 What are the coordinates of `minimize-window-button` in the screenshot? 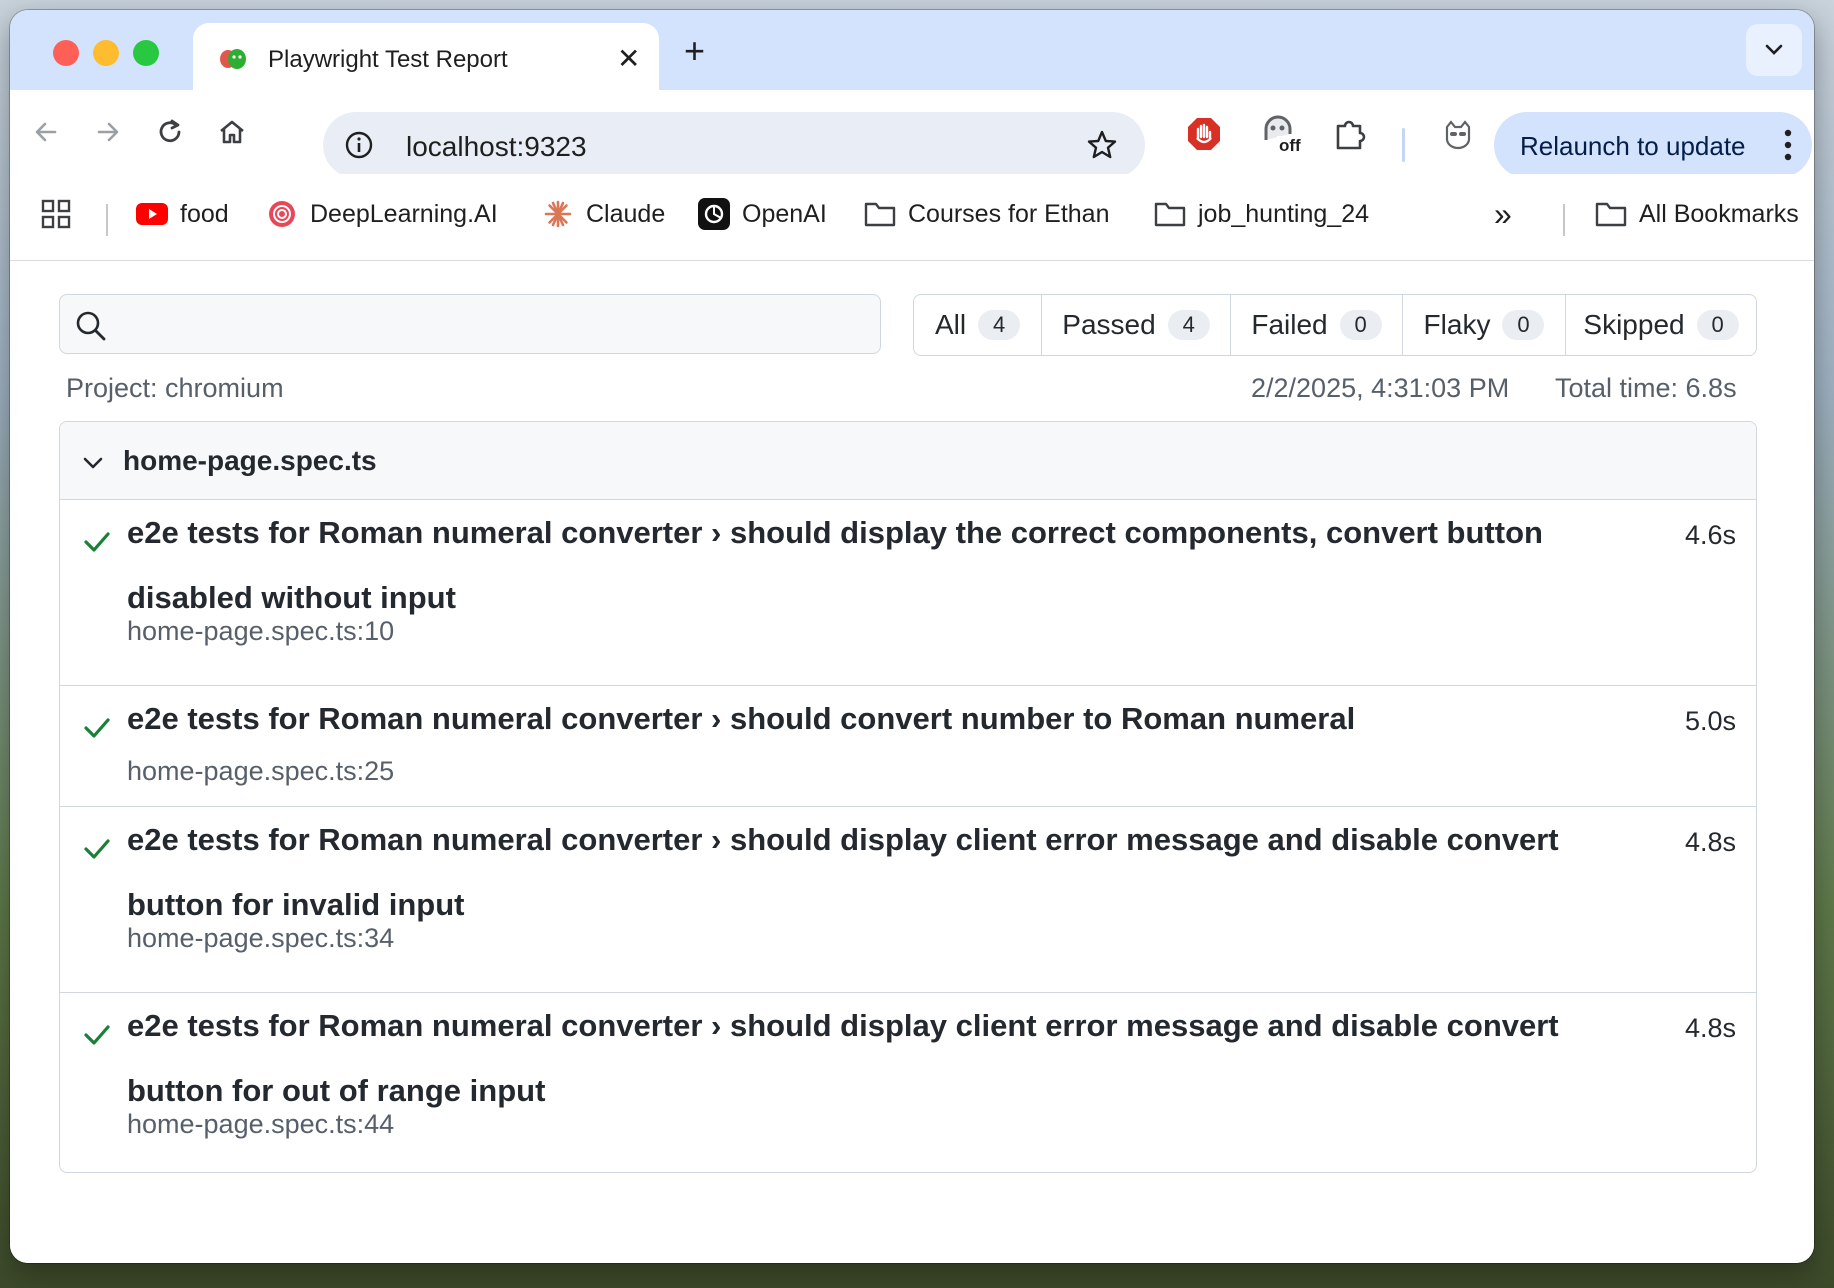 It's located at (106, 53).